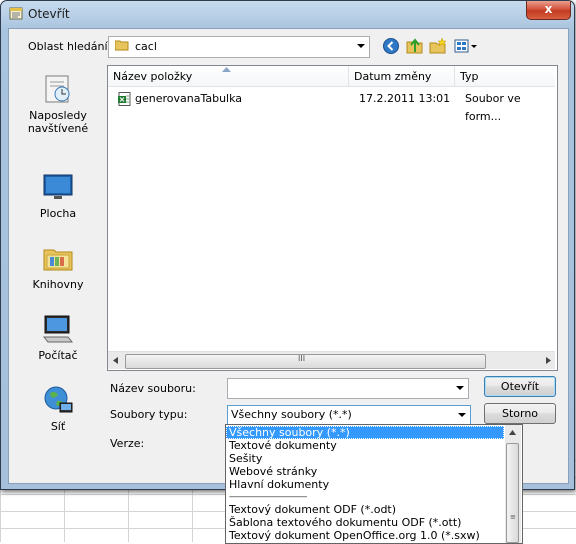 The width and height of the screenshot is (576, 544). I want to click on horizontal-scrollbar: III, so click(331, 360).